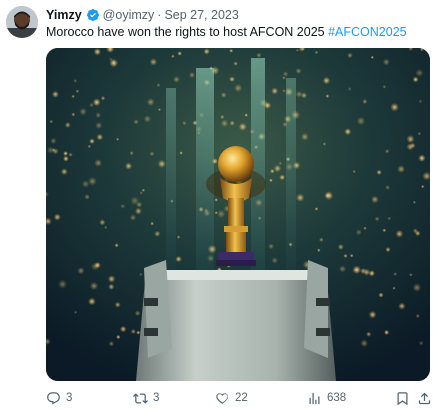 The width and height of the screenshot is (436, 414). What do you see at coordinates (241, 398) in the screenshot?
I see `like-count: 22` at bounding box center [241, 398].